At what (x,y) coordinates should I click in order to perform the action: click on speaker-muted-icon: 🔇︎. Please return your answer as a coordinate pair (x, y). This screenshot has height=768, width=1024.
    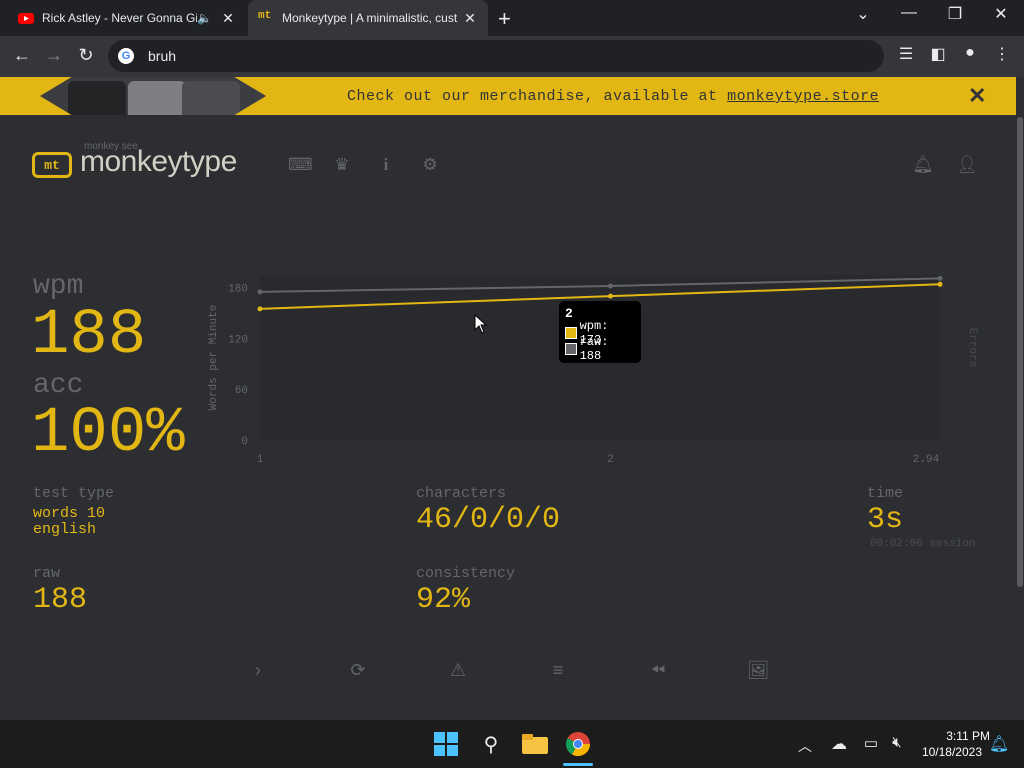
    Looking at the image, I should click on (897, 742).